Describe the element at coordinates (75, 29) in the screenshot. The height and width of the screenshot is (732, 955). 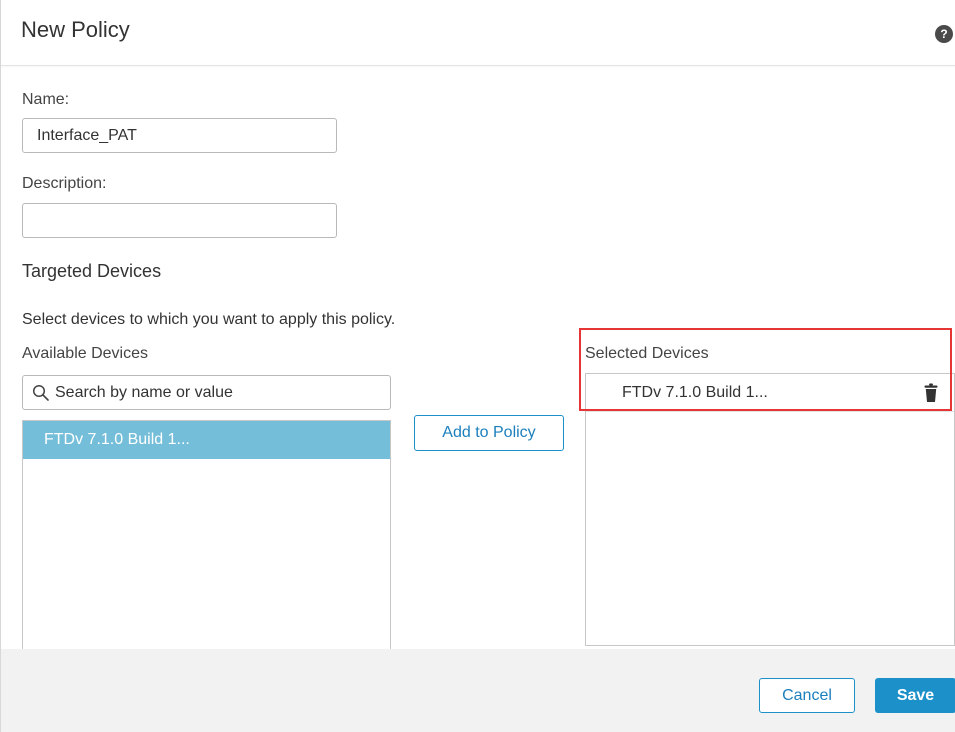
I see `dialog-title: New Policy` at that location.